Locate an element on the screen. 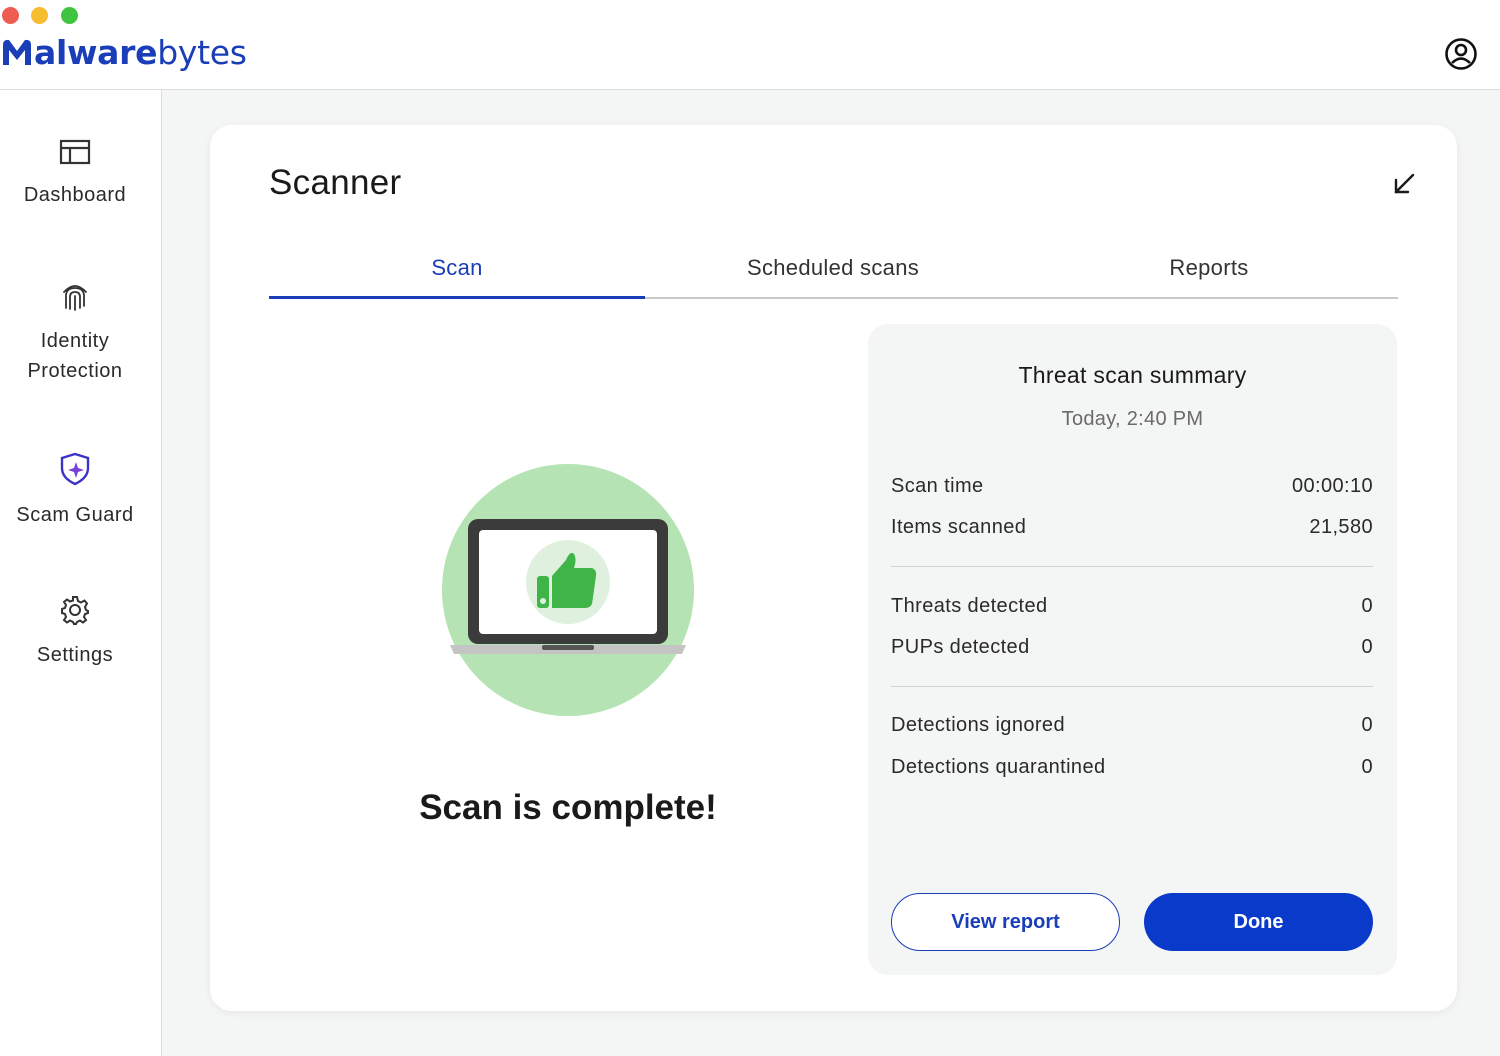  summary-row-threats-detected: Threats detected 0 is located at coordinates (1132, 606).